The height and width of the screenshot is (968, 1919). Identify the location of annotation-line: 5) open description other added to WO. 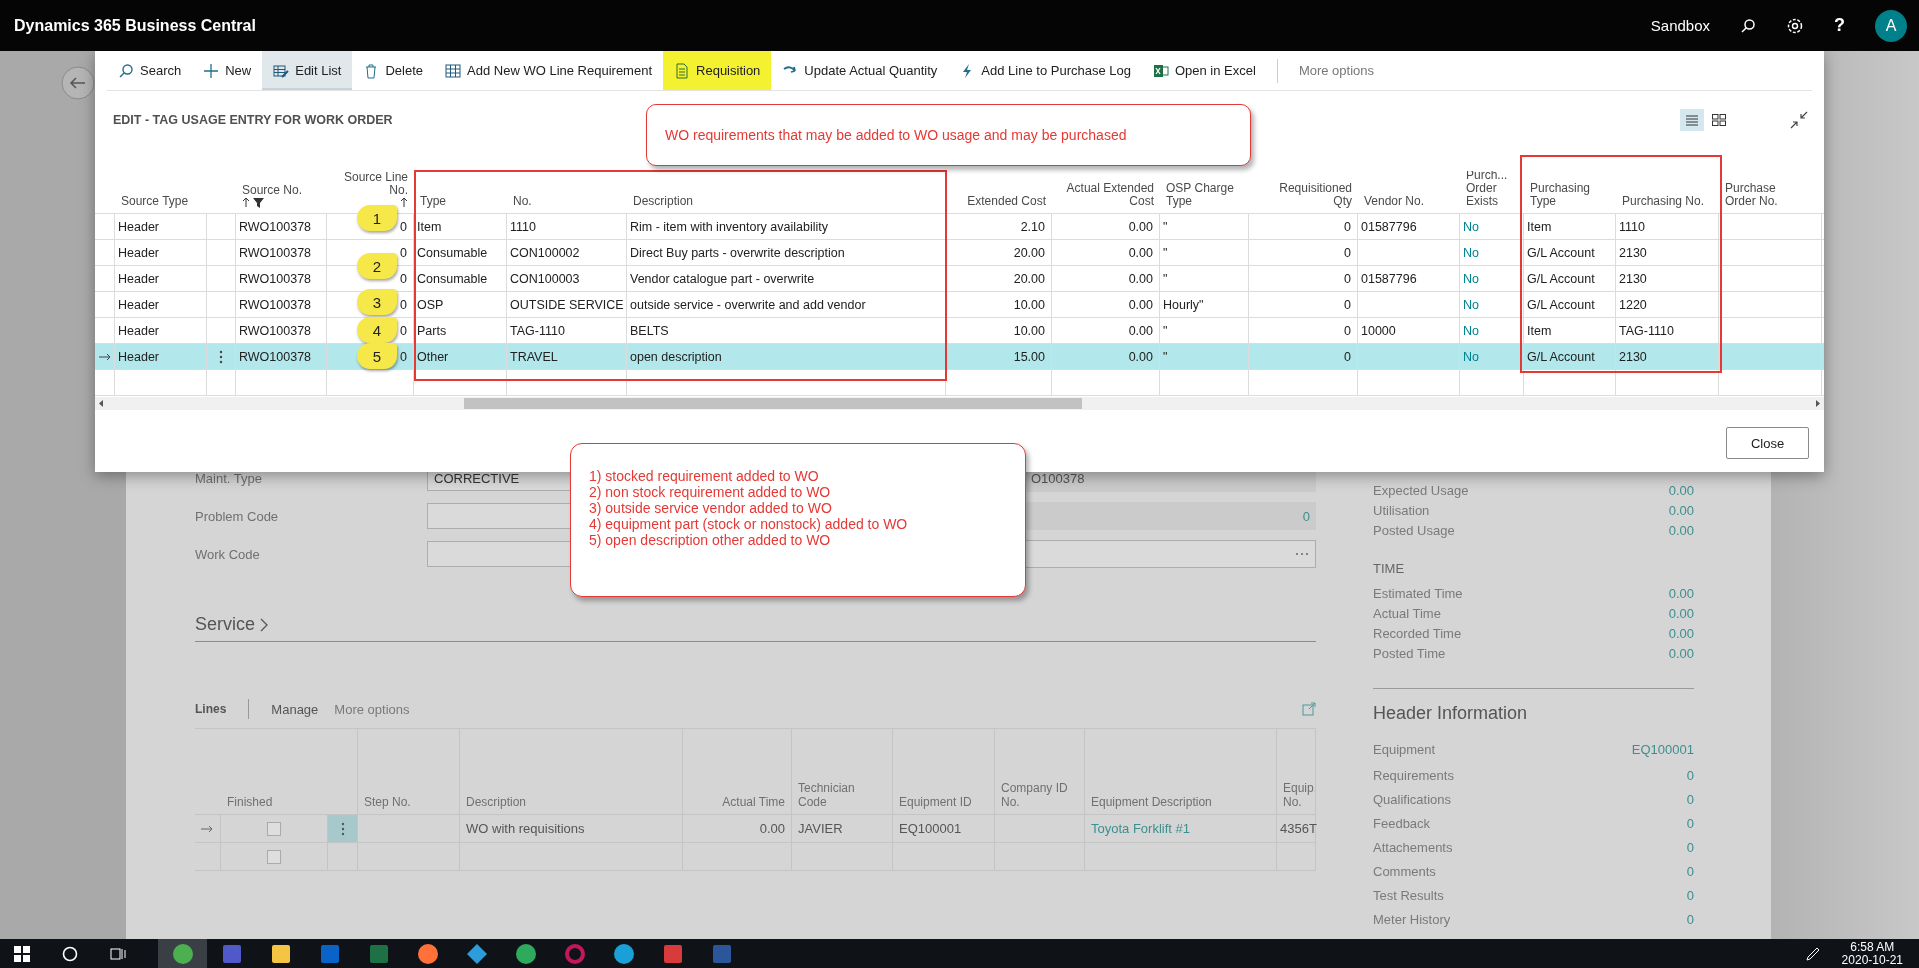
(710, 540).